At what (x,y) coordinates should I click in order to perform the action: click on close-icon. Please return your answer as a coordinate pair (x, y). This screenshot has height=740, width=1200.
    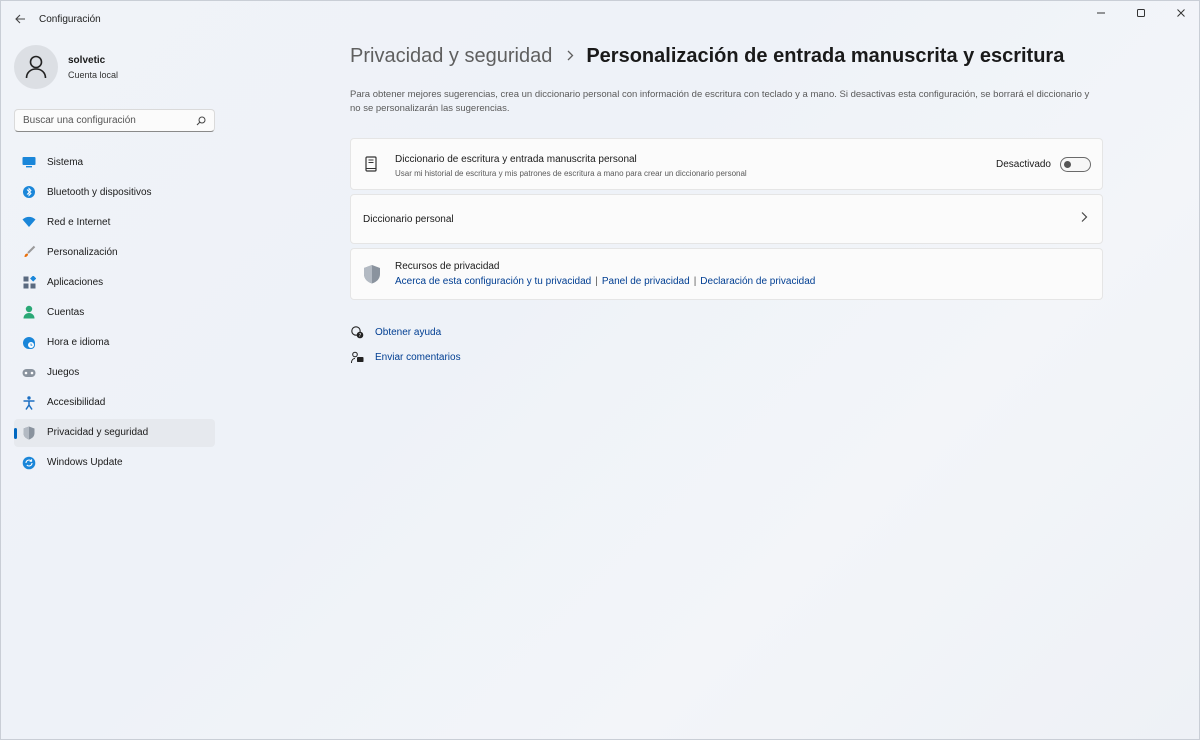
    Looking at the image, I should click on (1181, 13).